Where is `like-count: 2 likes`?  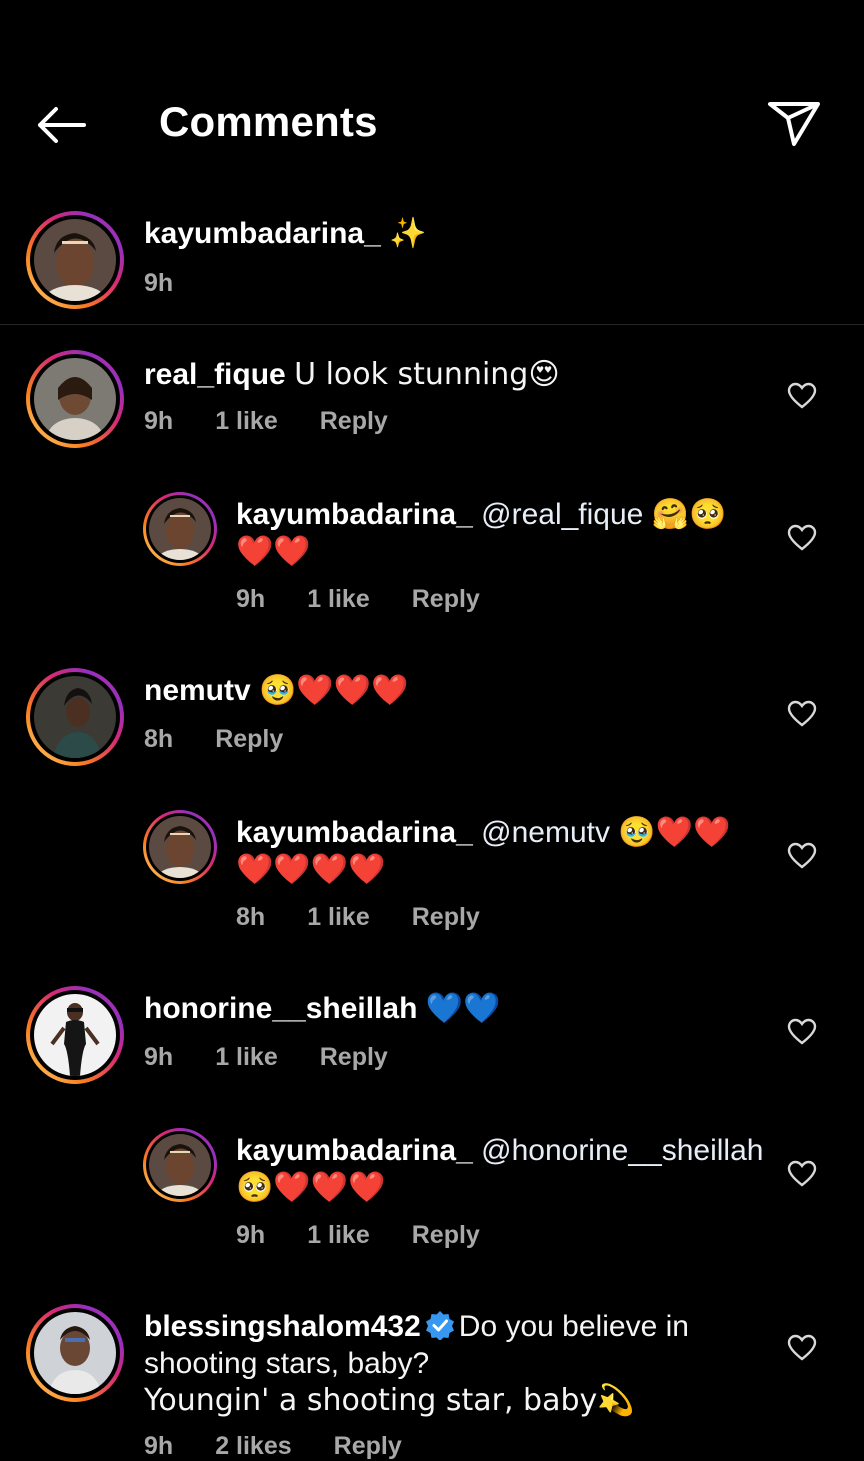
like-count: 2 likes is located at coordinates (253, 1446).